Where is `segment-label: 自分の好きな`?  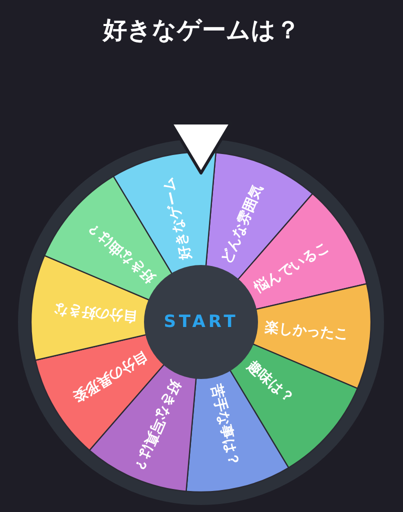 segment-label: 自分の好きな is located at coordinates (95, 312).